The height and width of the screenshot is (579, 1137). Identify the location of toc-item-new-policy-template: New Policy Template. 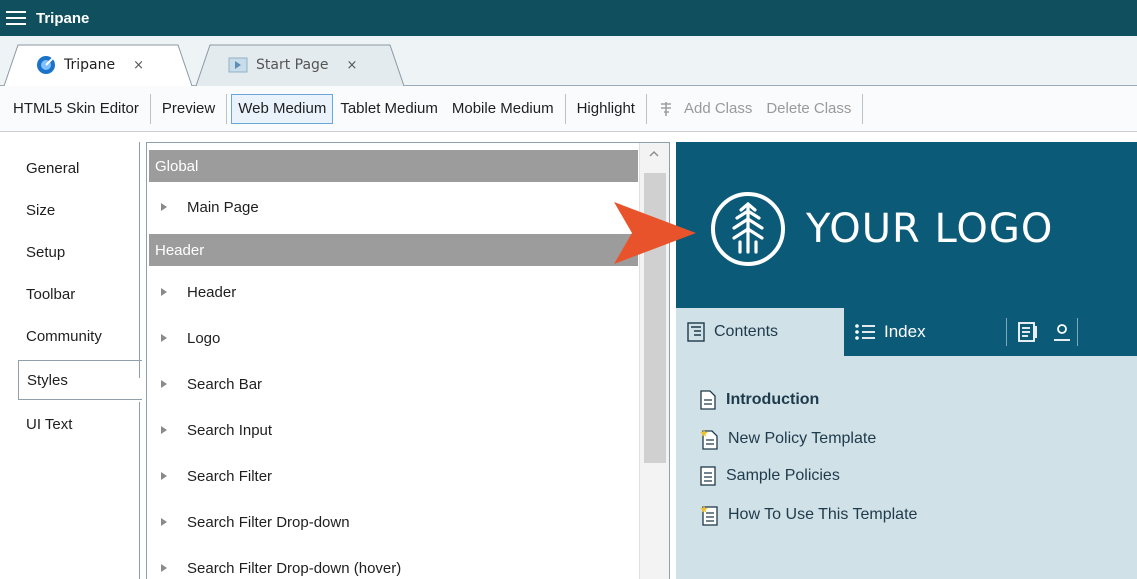
(788, 439).